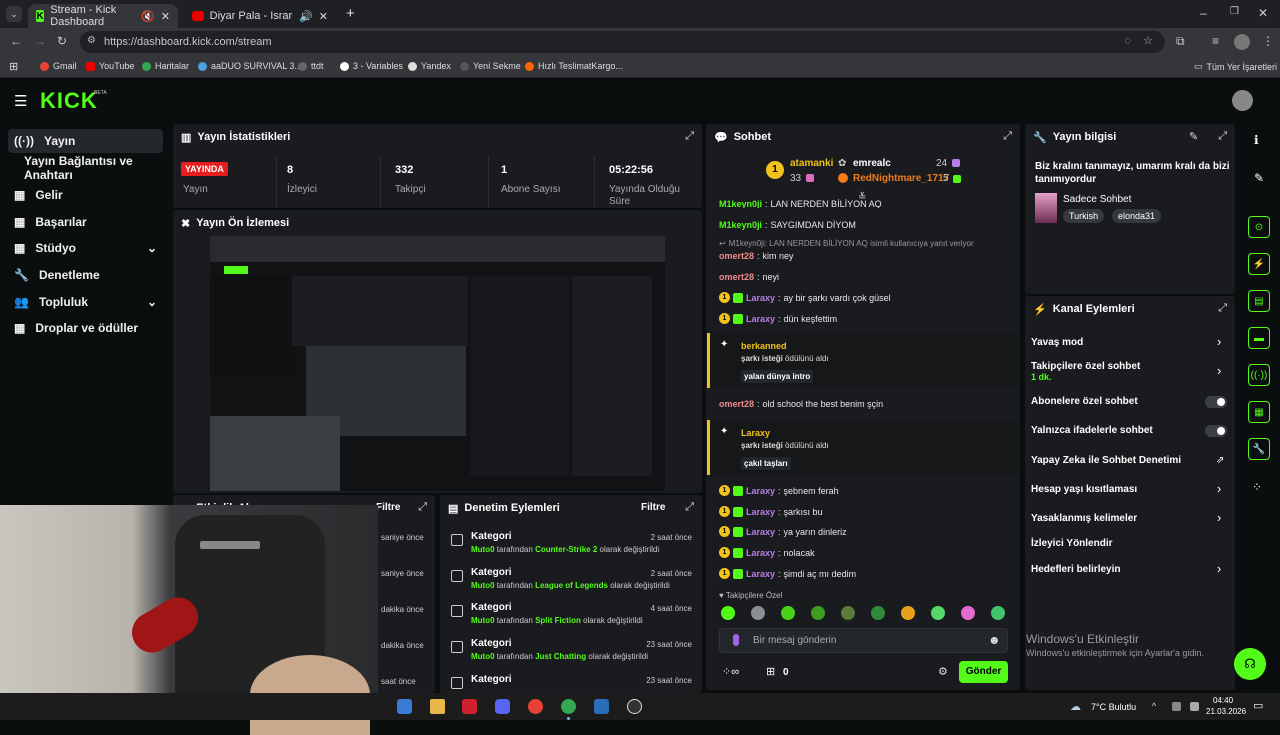 This screenshot has height=735, width=1280. What do you see at coordinates (1259, 301) in the screenshot?
I see `rail-list-icon: ▤` at bounding box center [1259, 301].